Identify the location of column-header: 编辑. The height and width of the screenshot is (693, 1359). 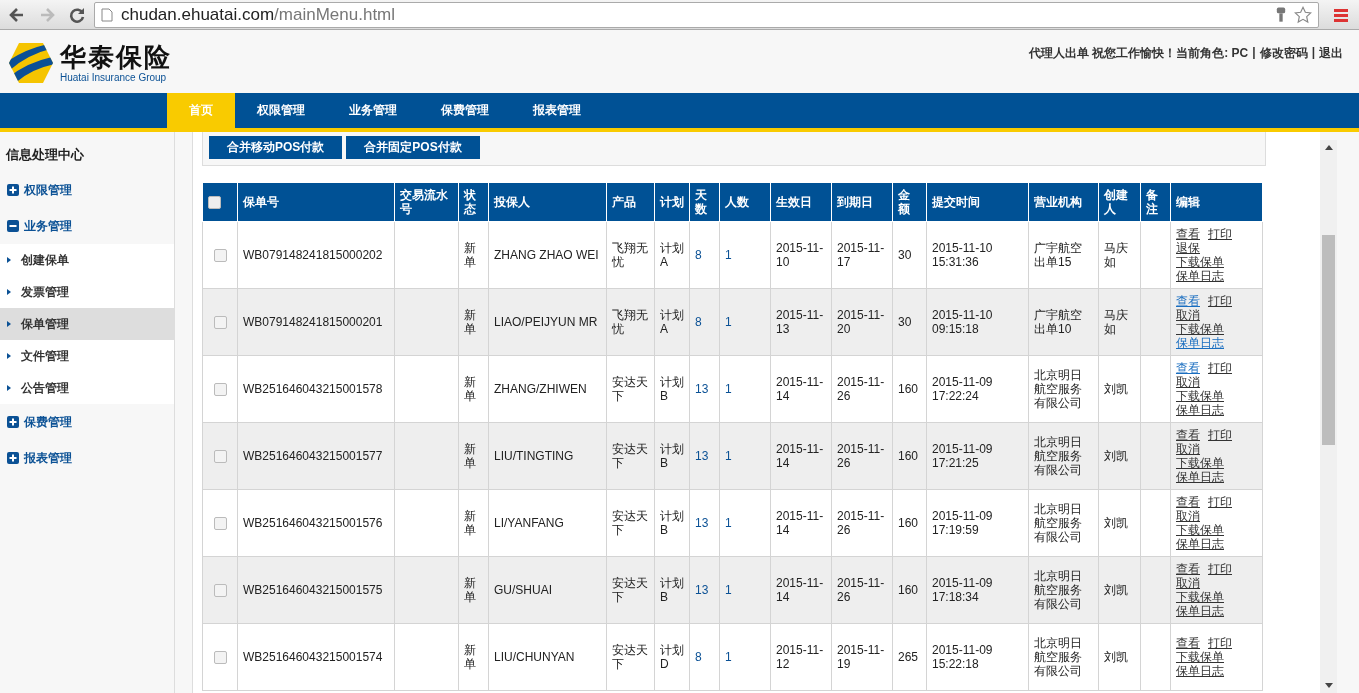
(1216, 202).